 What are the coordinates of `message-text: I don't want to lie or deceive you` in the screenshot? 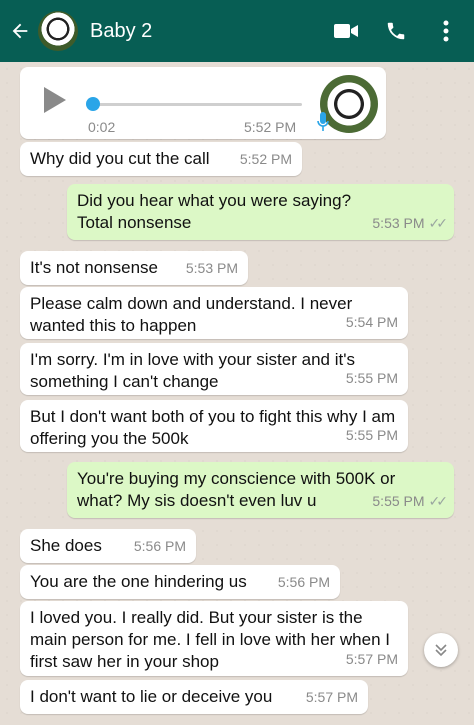 It's located at (151, 696).